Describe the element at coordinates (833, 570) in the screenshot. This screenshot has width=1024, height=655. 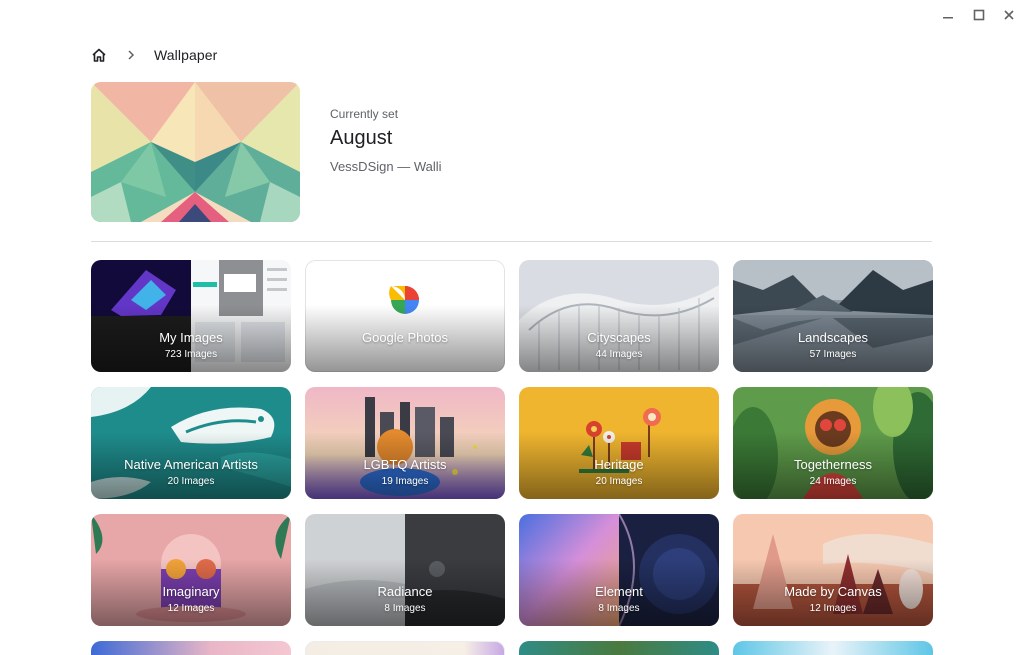
I see `collection-tile-made-by-canvas: Made by Canvas 12 Images` at that location.